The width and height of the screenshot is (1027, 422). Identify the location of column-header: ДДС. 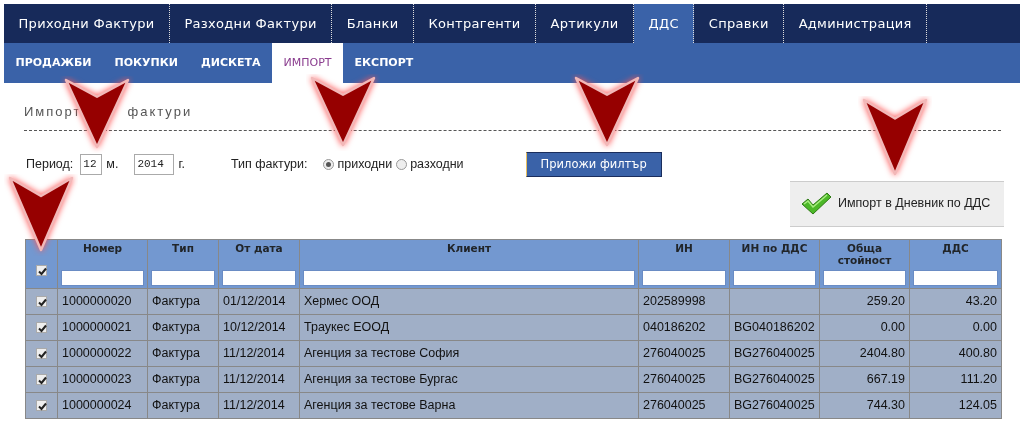
(955, 247).